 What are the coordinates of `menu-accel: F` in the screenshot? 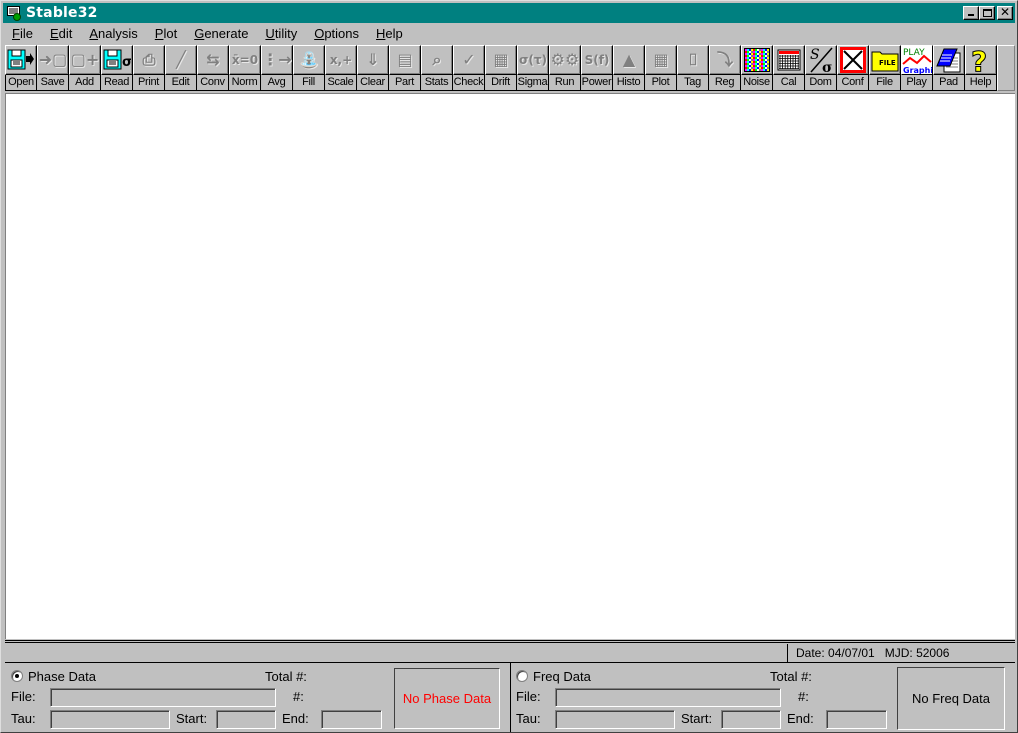 It's located at (16, 33).